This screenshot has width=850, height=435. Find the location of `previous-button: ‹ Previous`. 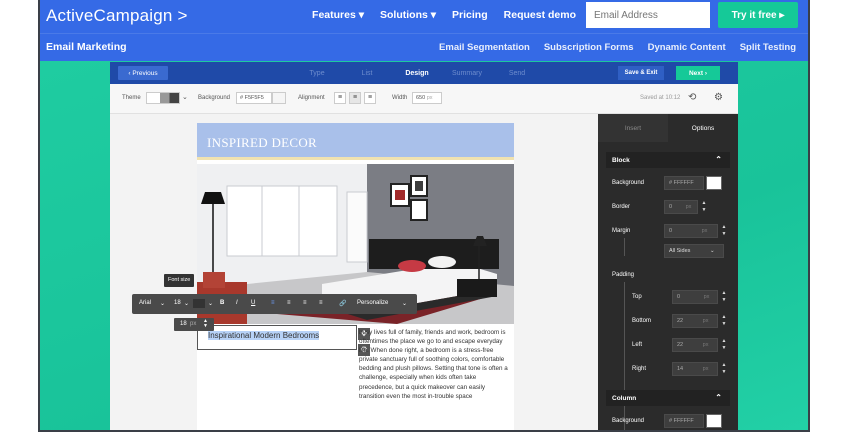

previous-button: ‹ Previous is located at coordinates (143, 73).